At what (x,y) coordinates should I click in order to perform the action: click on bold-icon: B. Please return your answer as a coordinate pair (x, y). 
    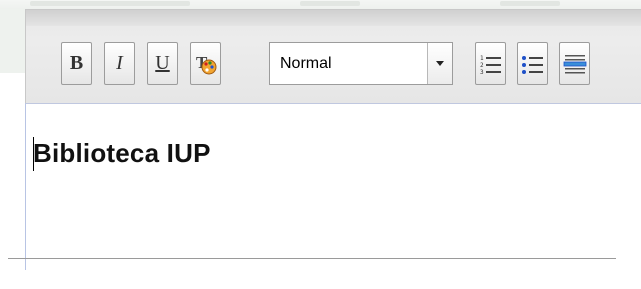
    Looking at the image, I should click on (76, 63).